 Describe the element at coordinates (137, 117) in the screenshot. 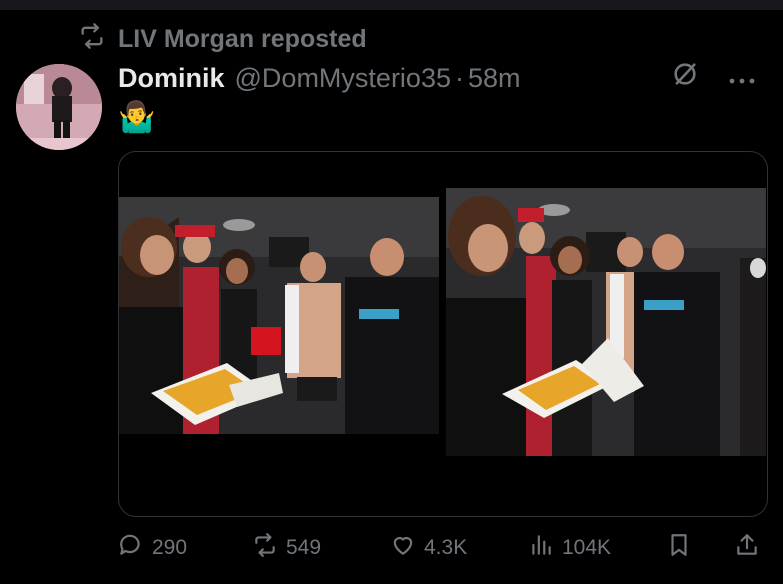

I see `post-text: 🤷‍♂️` at that location.